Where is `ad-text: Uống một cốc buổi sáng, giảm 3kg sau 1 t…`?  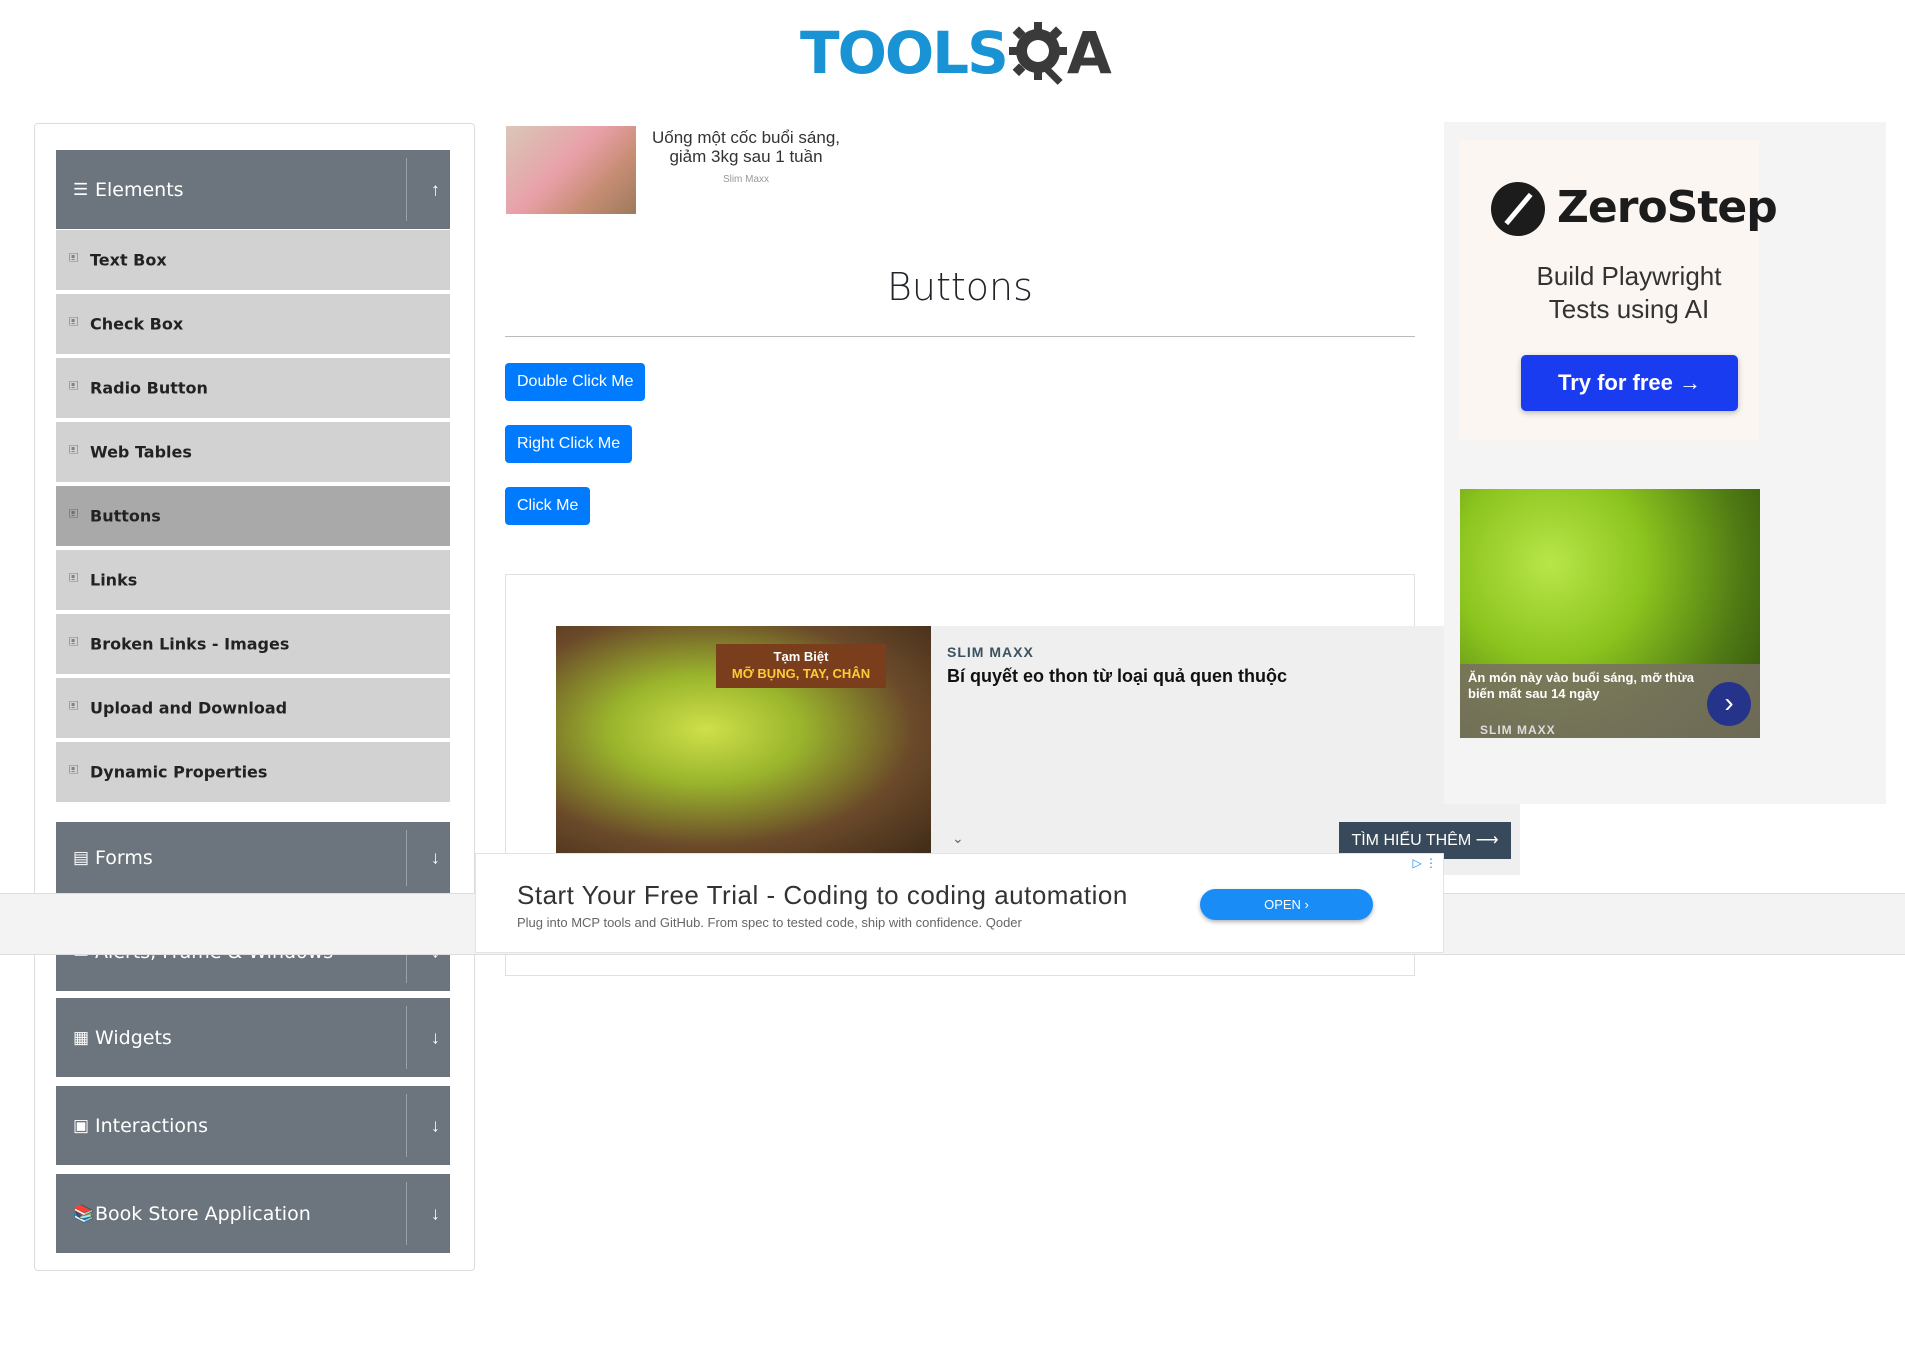
ad-text: Uống một cốc buổi sáng, giảm 3kg sau 1 t… is located at coordinates (746, 147).